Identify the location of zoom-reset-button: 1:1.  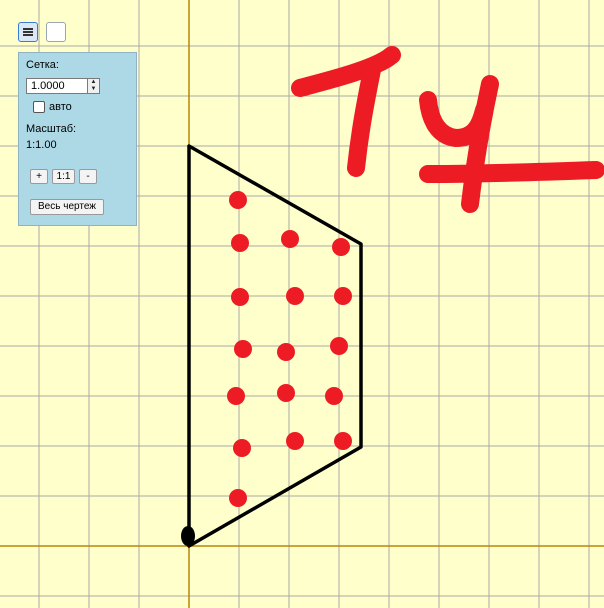
(63, 176).